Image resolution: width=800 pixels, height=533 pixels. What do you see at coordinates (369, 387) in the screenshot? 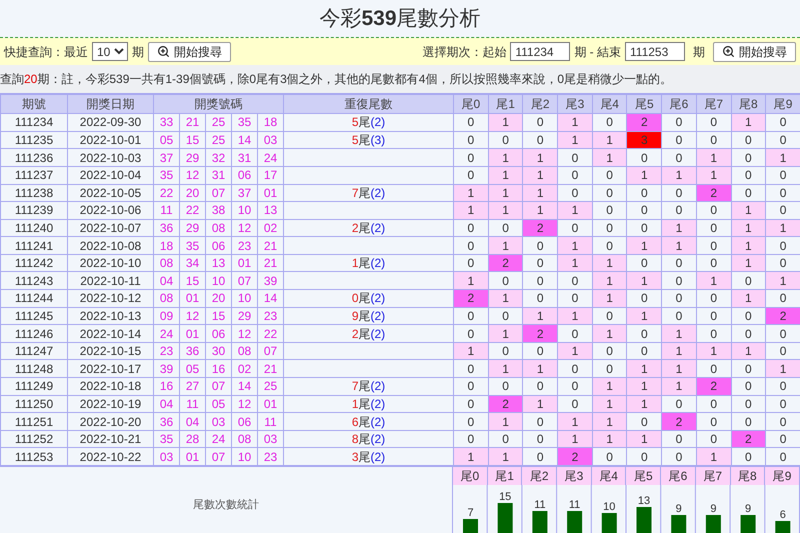
I see `repeat-tail-cell: 7尾(2)` at bounding box center [369, 387].